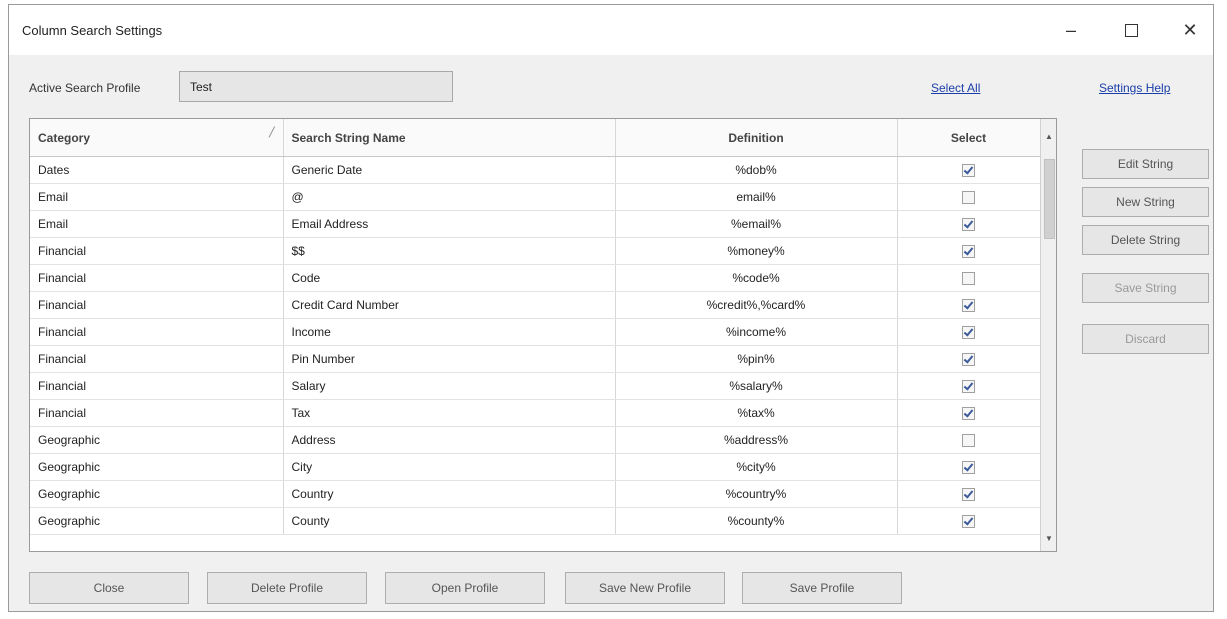 This screenshot has height=619, width=1227. Describe the element at coordinates (92, 30) in the screenshot. I see `window-title: Column Search Settings` at that location.